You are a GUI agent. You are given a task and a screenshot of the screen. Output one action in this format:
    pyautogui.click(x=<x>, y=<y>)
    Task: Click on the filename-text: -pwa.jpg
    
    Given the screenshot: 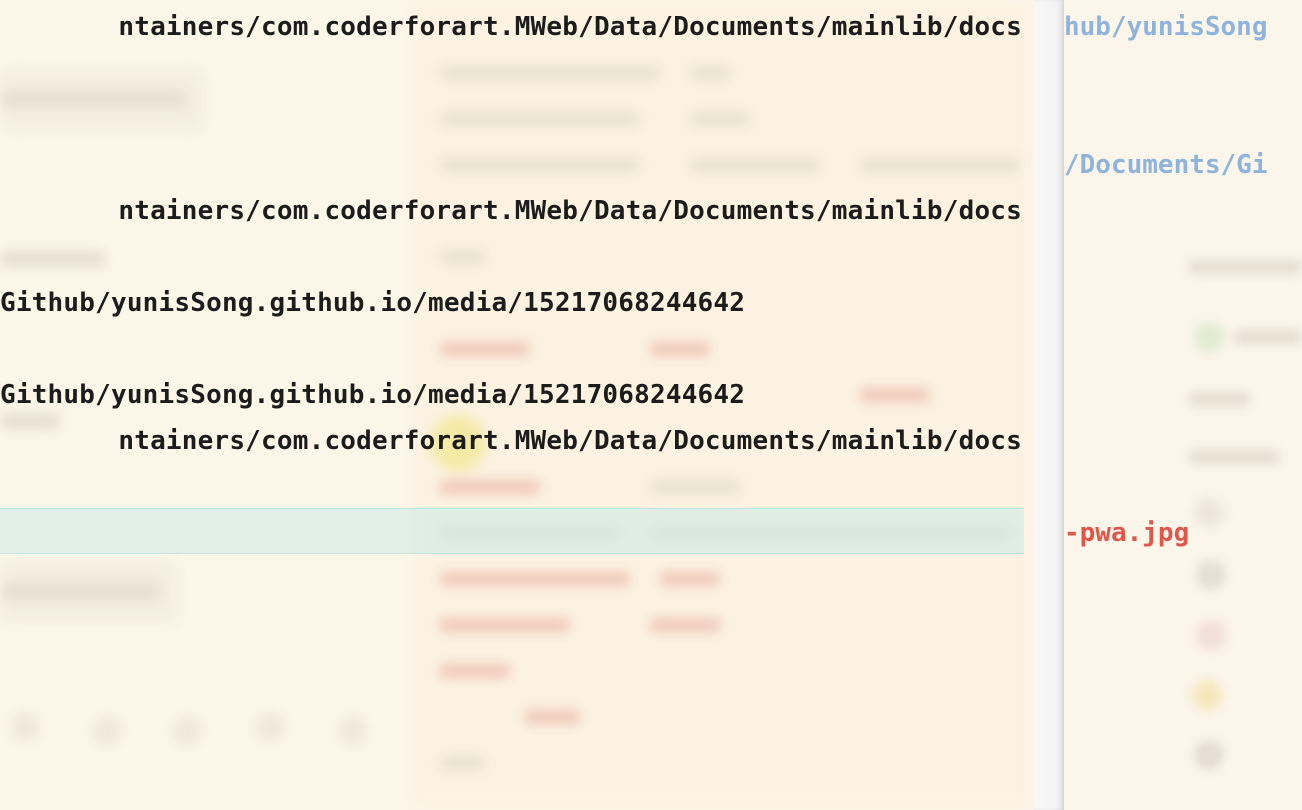 What is the action you would take?
    pyautogui.click(x=1126, y=533)
    